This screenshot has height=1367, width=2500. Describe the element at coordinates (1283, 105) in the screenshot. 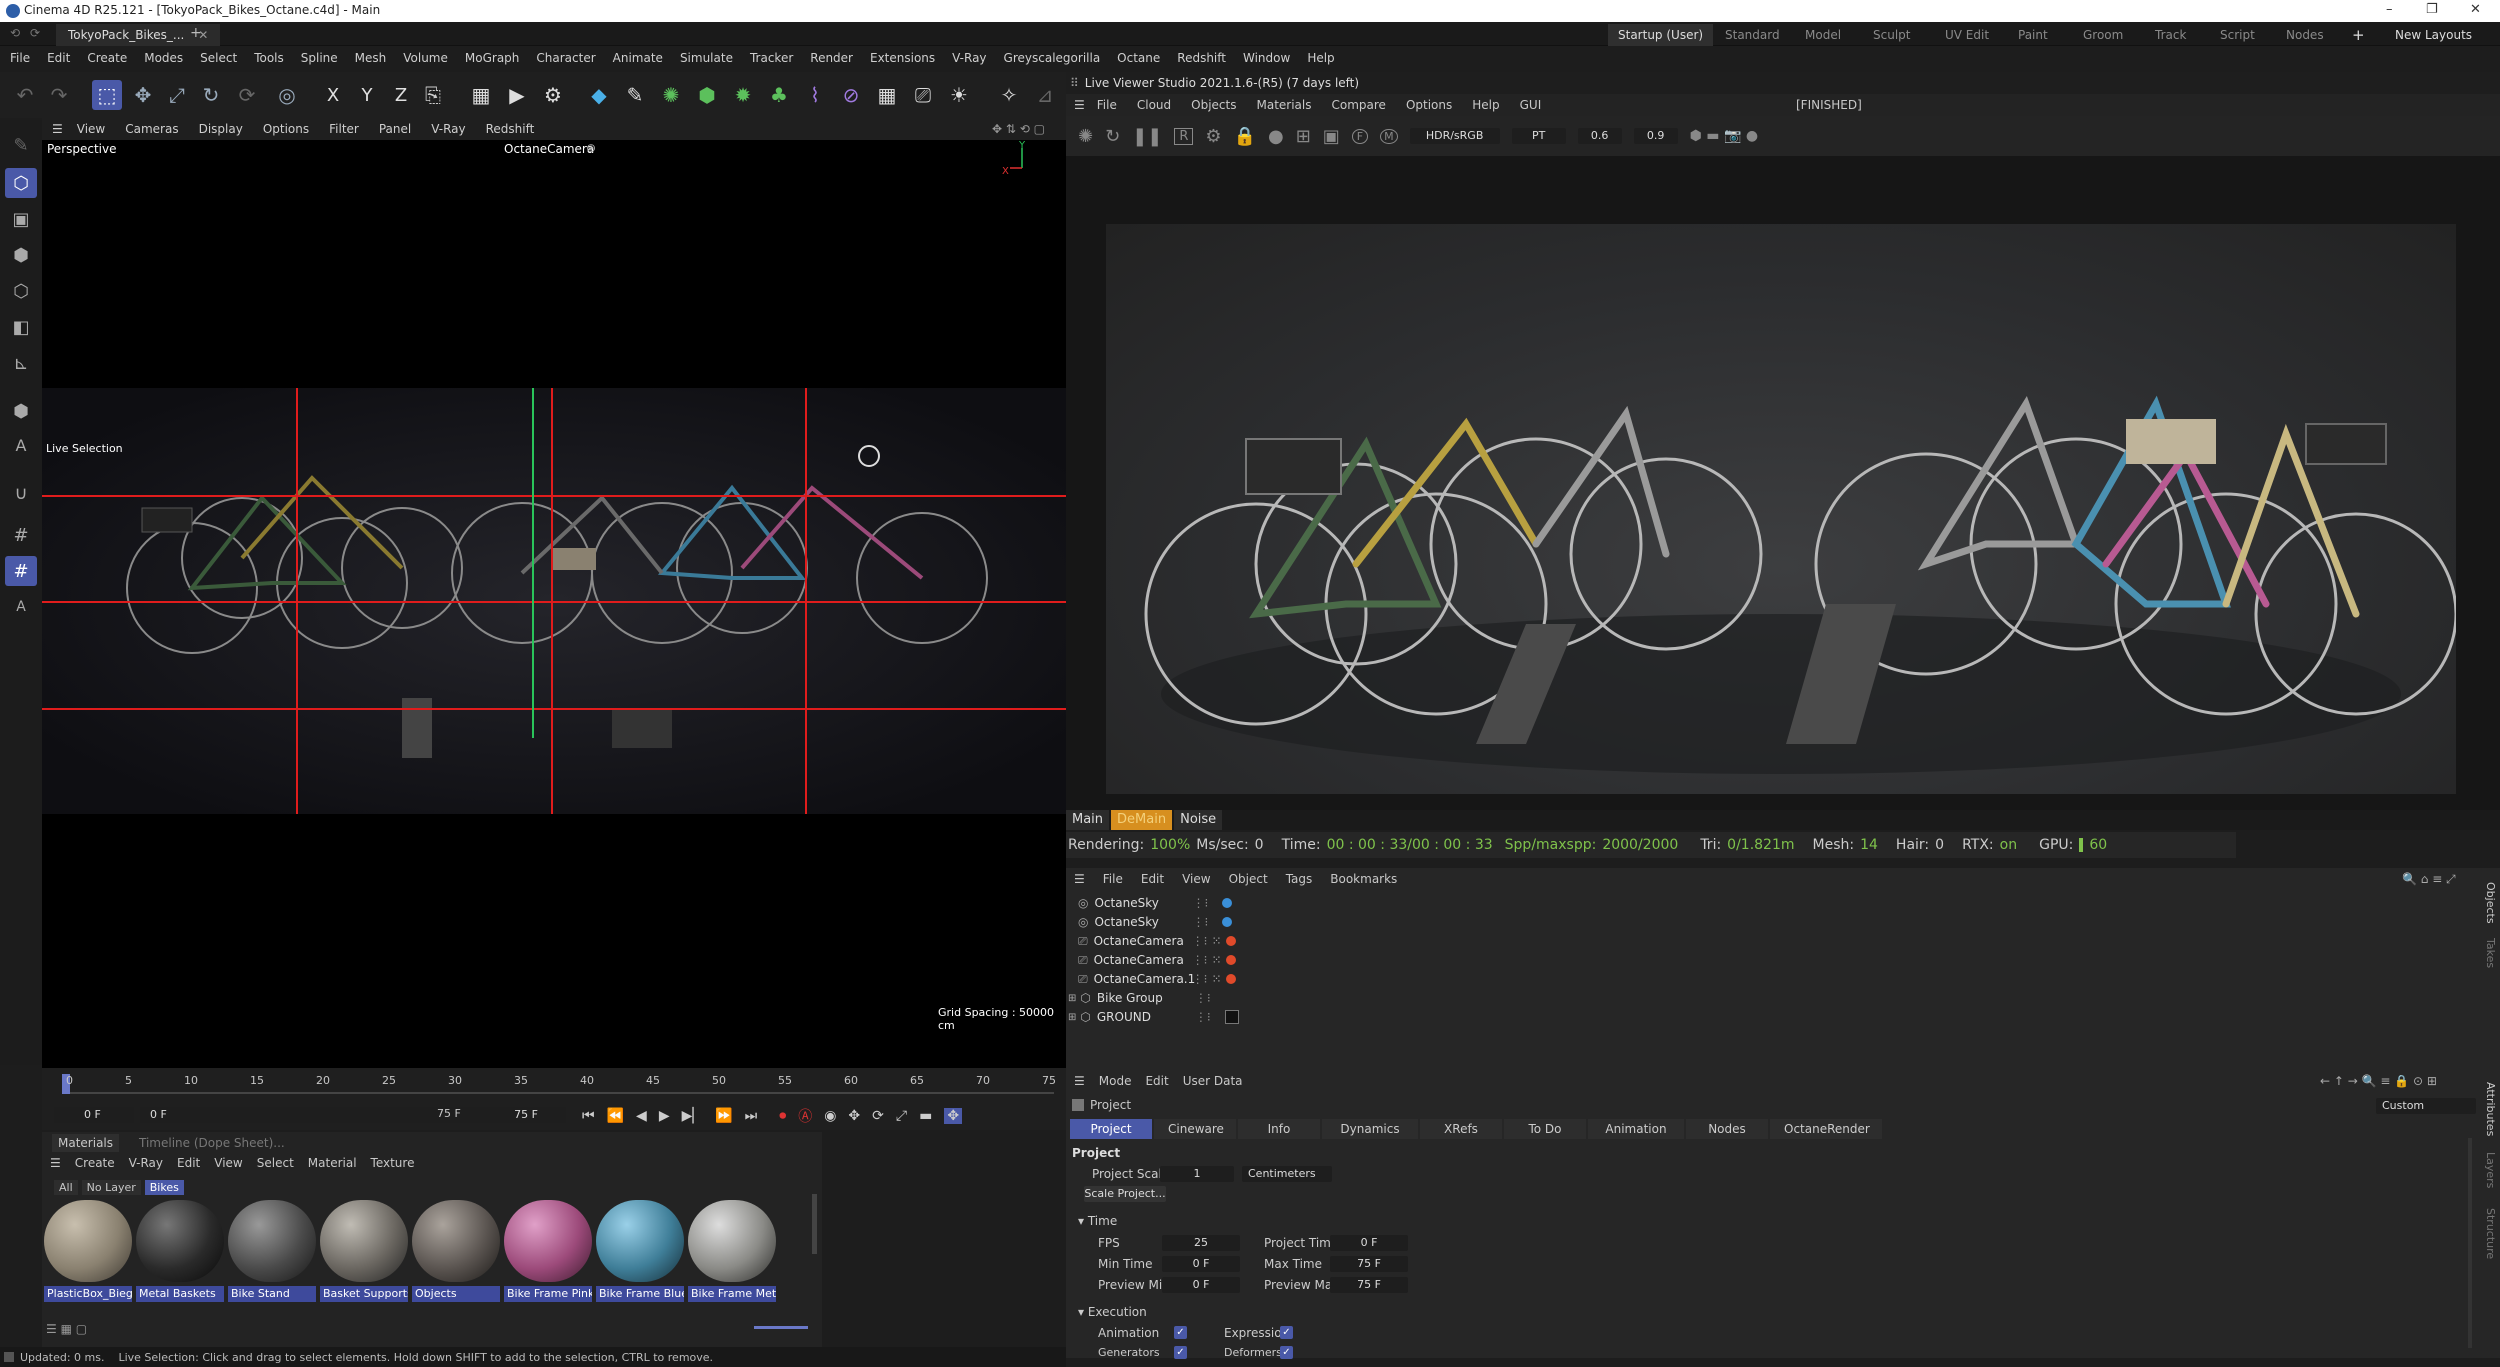

I see `lv-menu-materials: Materials` at that location.